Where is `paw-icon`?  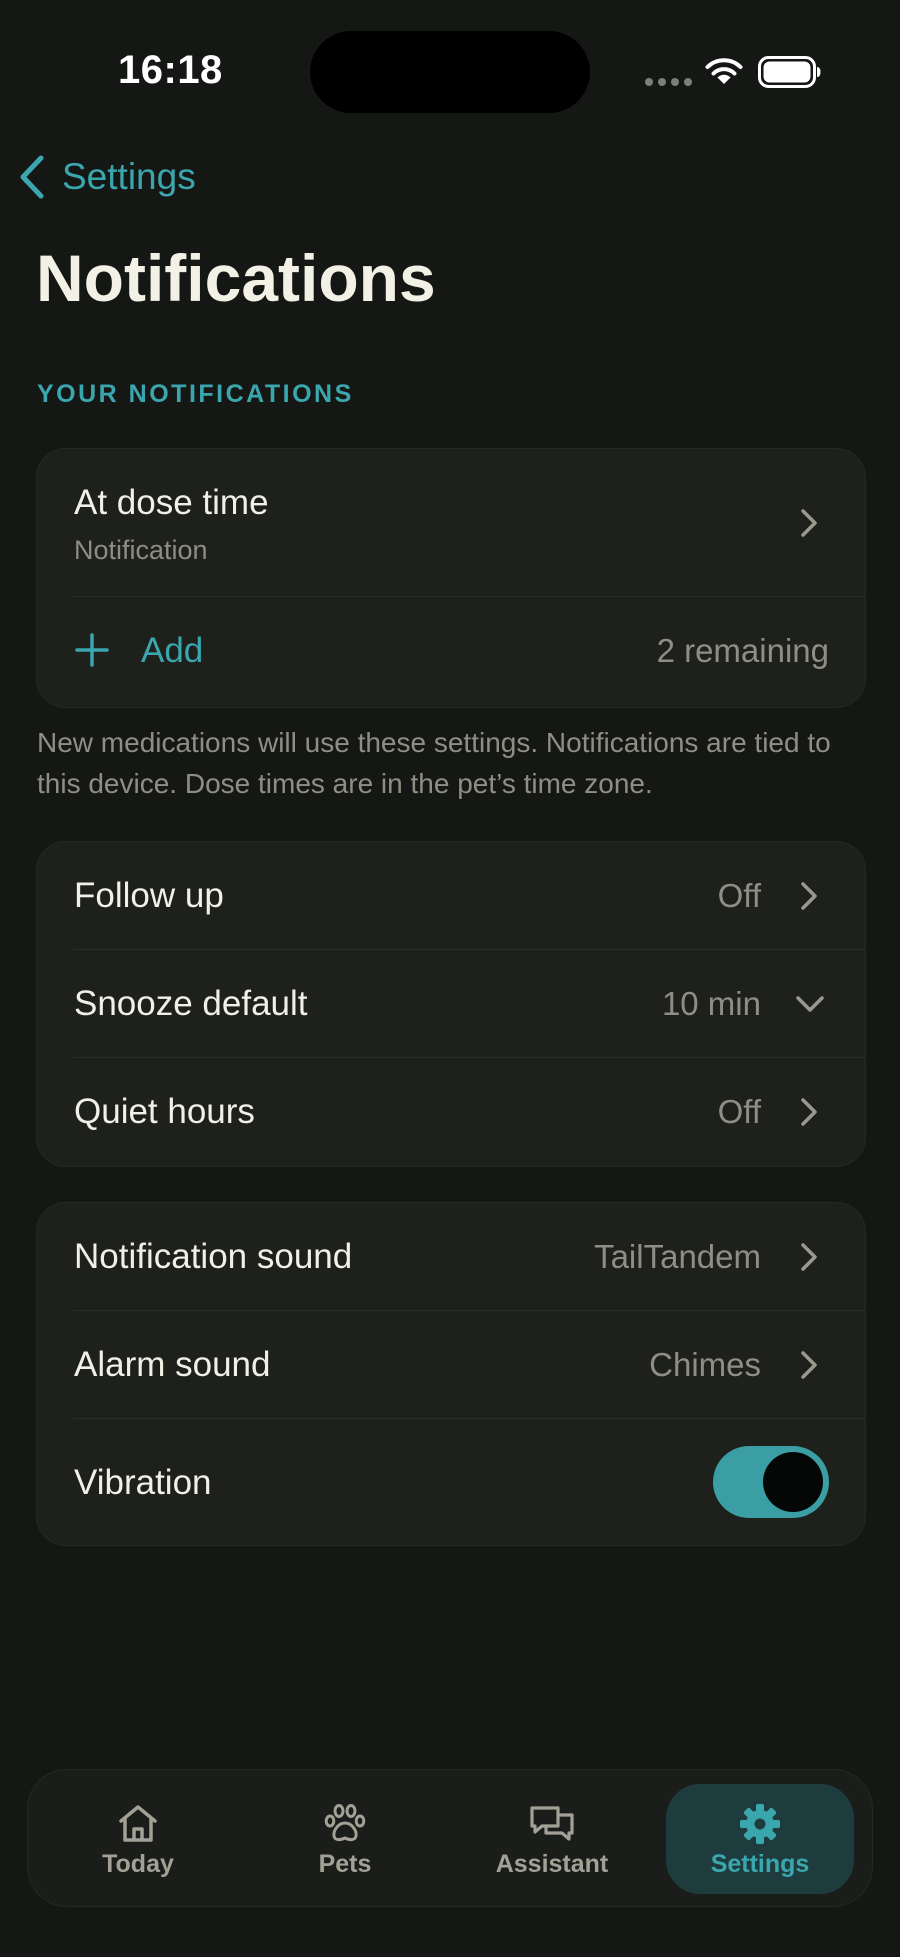 paw-icon is located at coordinates (345, 1823).